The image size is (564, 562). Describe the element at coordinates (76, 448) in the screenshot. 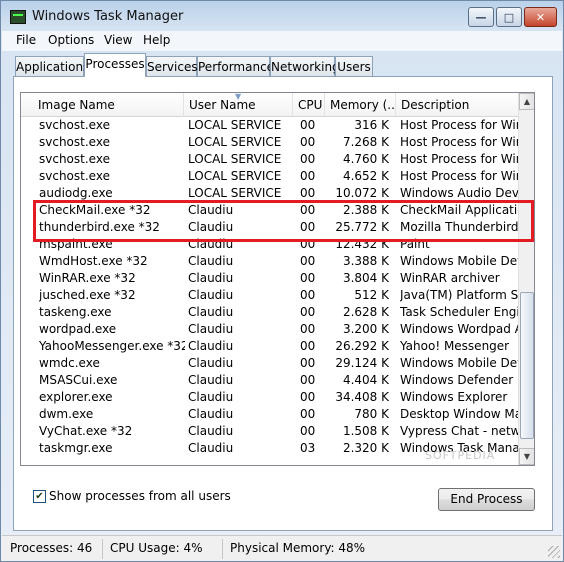

I see `process-name: taskmgr.exe` at that location.